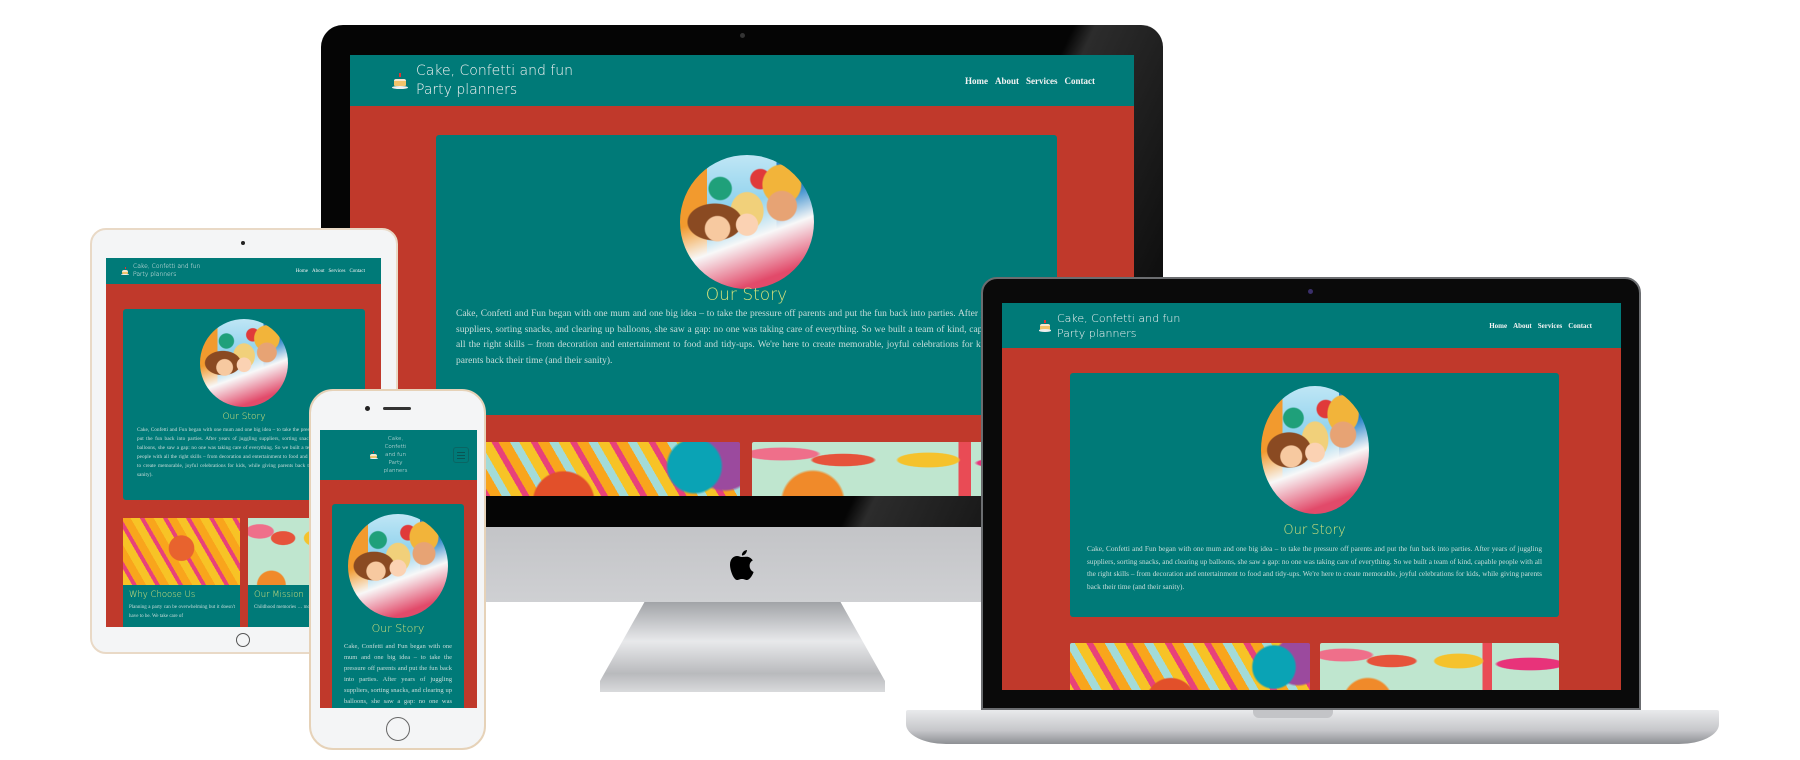 This screenshot has width=1800, height=760. What do you see at coordinates (395, 447) in the screenshot?
I see `brand-word: Confetti` at bounding box center [395, 447].